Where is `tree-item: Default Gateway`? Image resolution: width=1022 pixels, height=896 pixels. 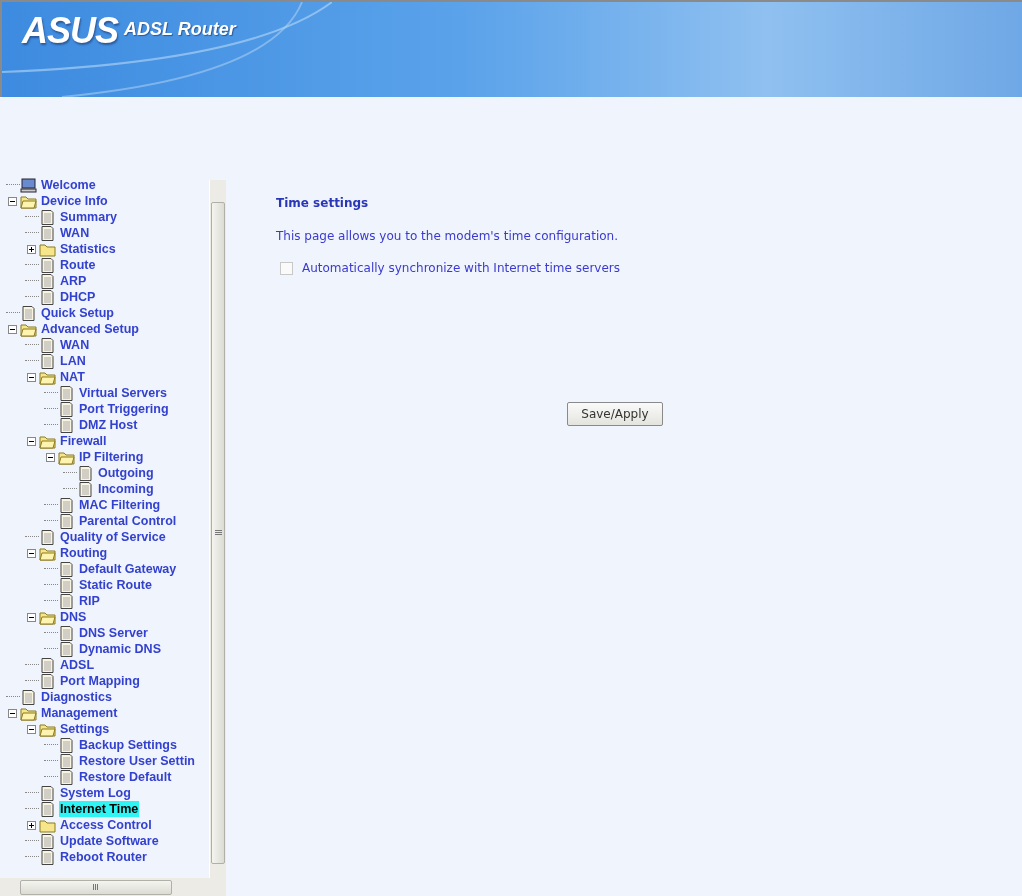 tree-item: Default Gateway is located at coordinates (128, 569).